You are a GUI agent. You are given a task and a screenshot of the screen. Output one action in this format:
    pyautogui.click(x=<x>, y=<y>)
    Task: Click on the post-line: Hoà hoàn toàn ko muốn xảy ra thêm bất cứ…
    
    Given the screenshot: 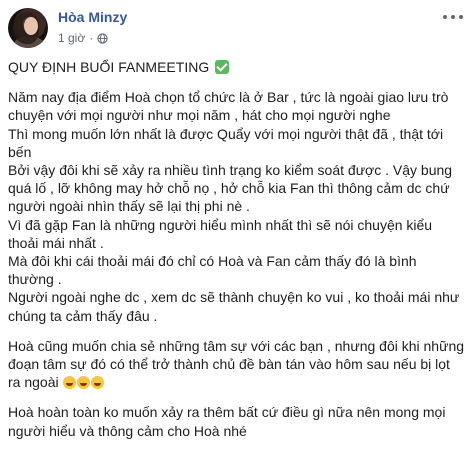 What is the action you would take?
    pyautogui.click(x=227, y=421)
    